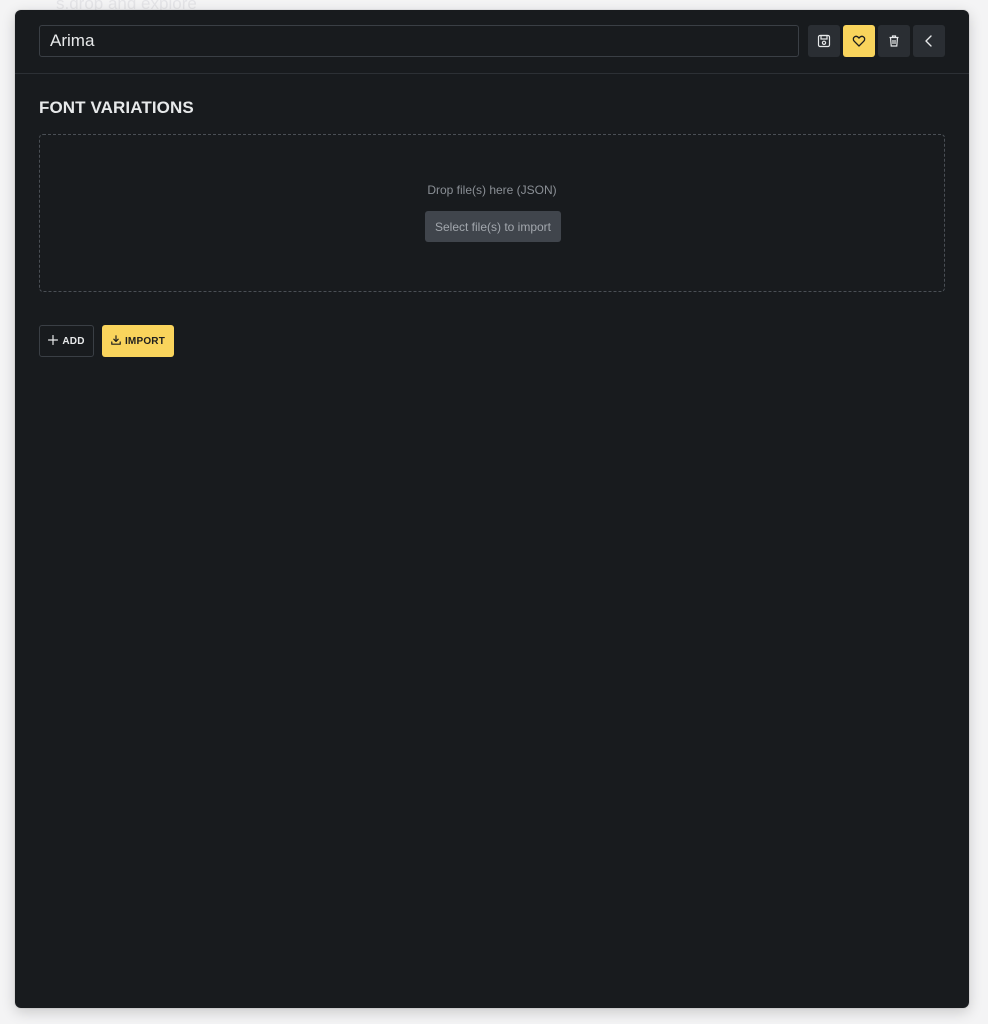  I want to click on trash-icon, so click(894, 41).